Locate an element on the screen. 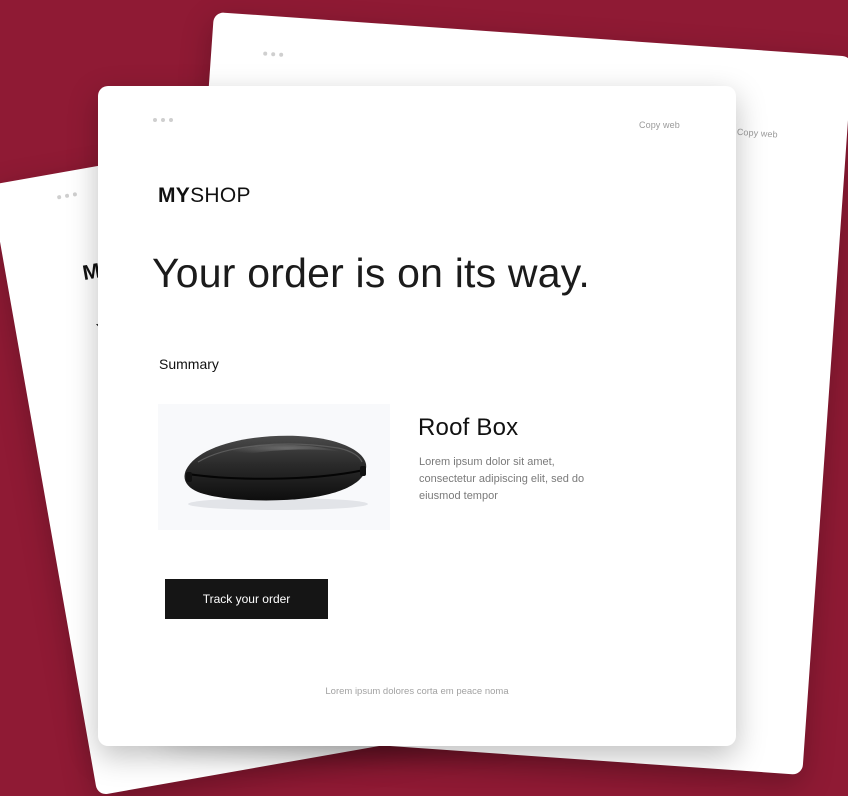 This screenshot has height=796, width=848. brand-logo: MYSHOP is located at coordinates (204, 196).